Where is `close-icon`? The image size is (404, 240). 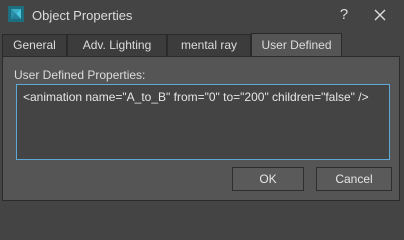 close-icon is located at coordinates (380, 15).